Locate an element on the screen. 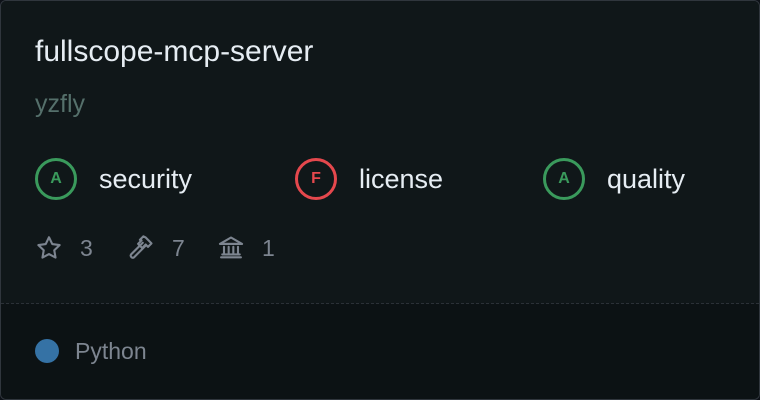 This screenshot has height=400, width=760. language-color-dot is located at coordinates (47, 351).